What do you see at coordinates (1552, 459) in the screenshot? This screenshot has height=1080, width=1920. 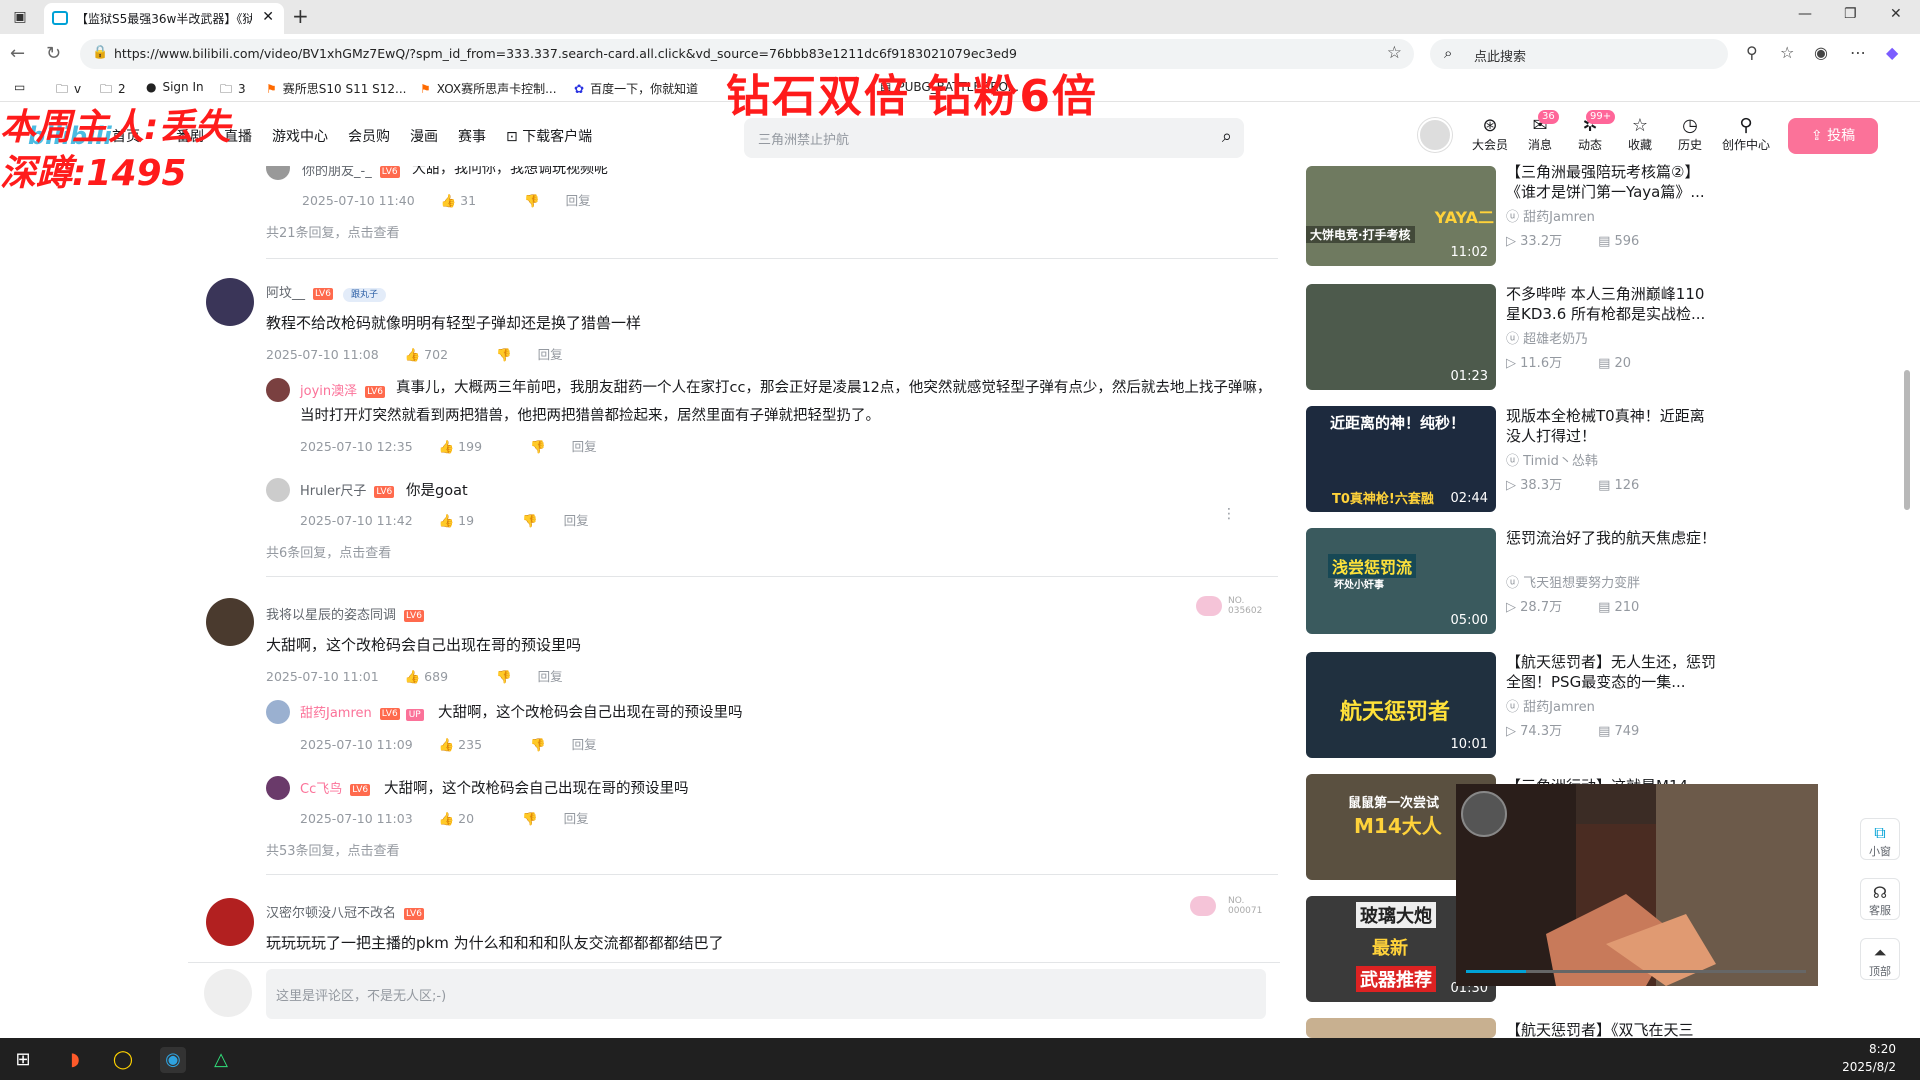 I see `video-uploader: ⓤ Timid丶怂韩` at bounding box center [1552, 459].